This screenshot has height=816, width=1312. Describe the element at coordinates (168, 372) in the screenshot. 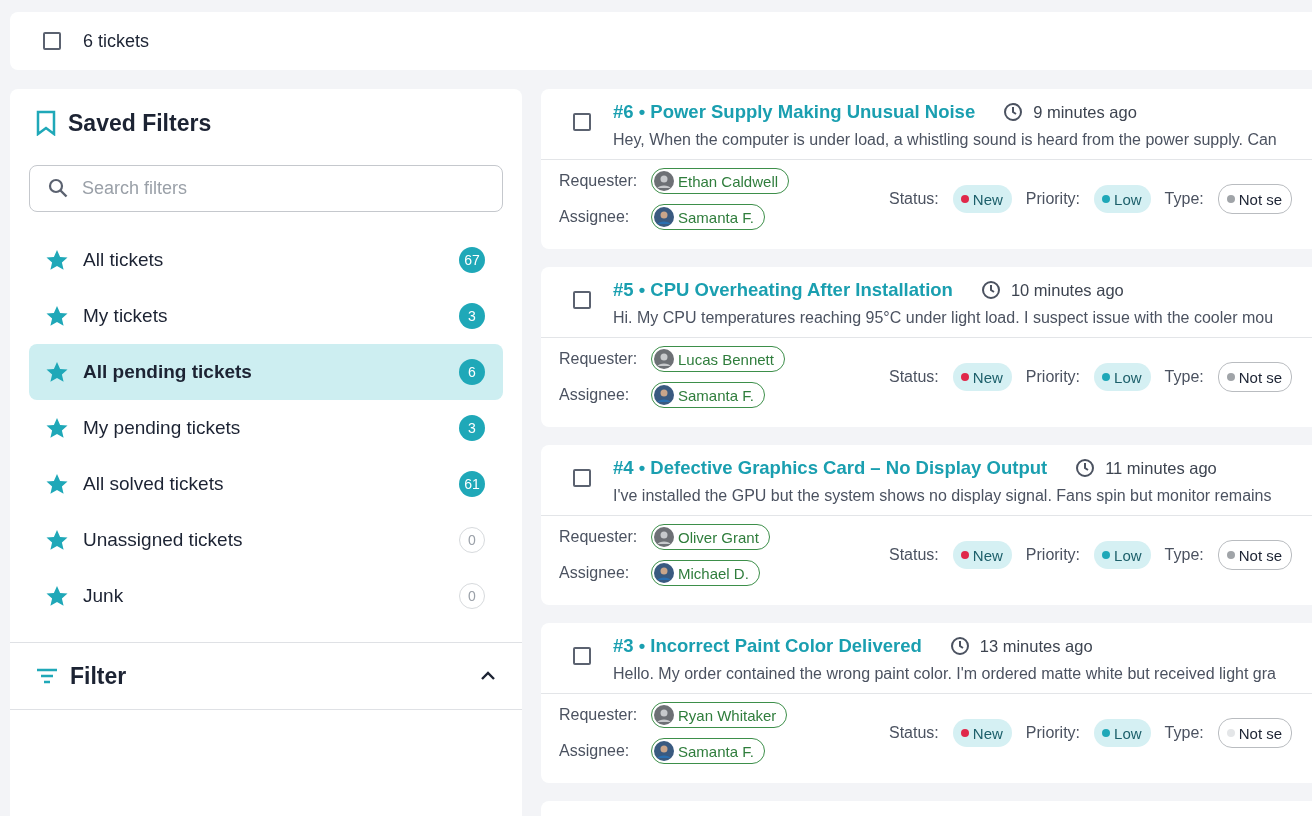

I see `filter-label: All pending tickets` at that location.